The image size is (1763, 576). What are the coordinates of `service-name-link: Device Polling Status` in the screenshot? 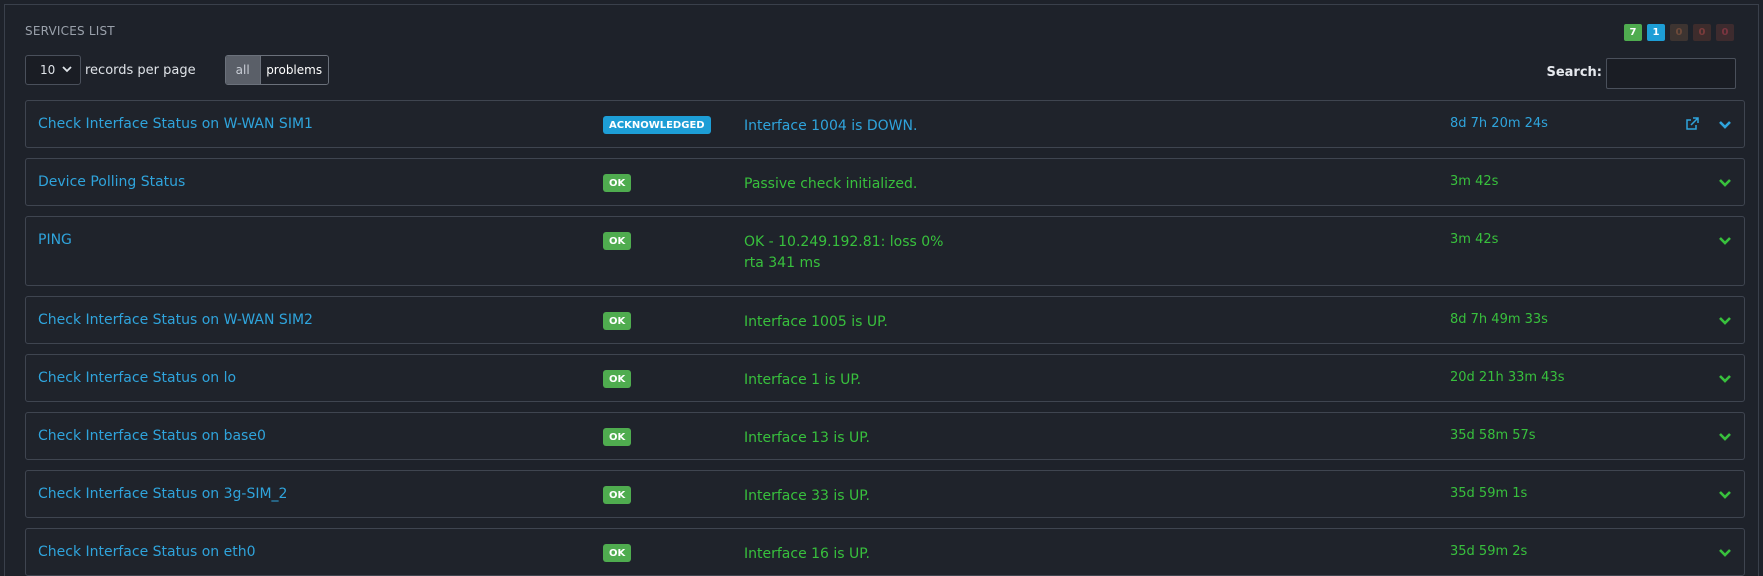 It's located at (111, 182).